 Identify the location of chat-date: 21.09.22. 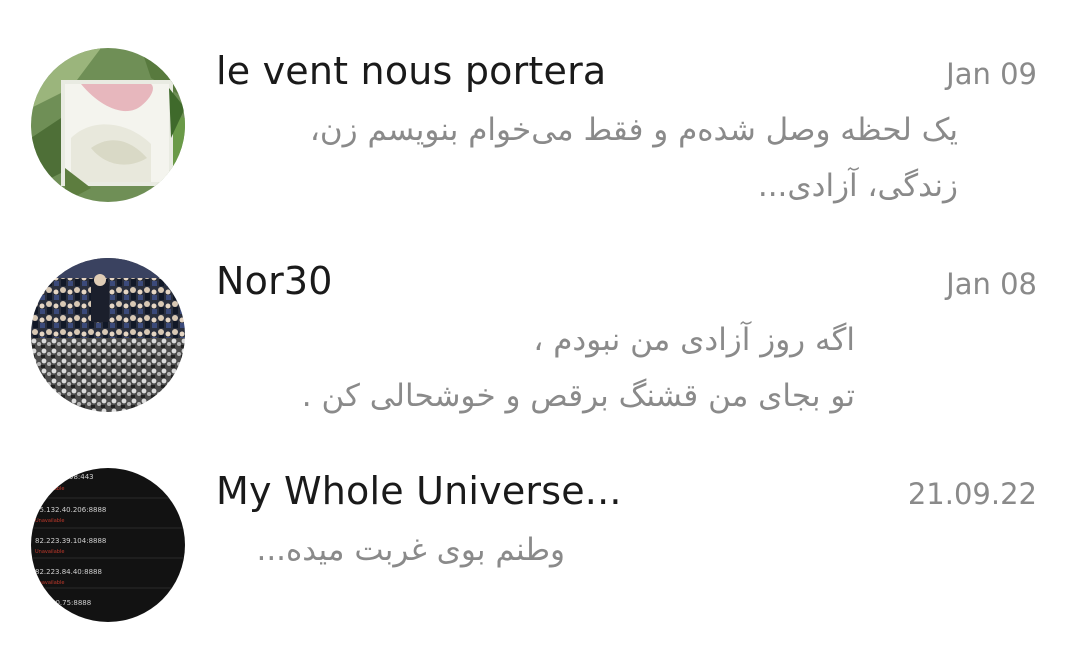
(972, 494).